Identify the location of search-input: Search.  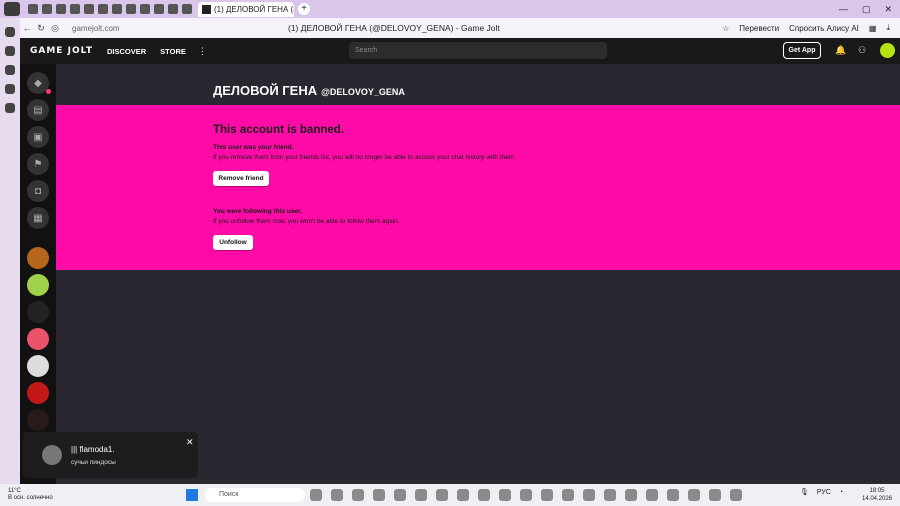
(478, 50).